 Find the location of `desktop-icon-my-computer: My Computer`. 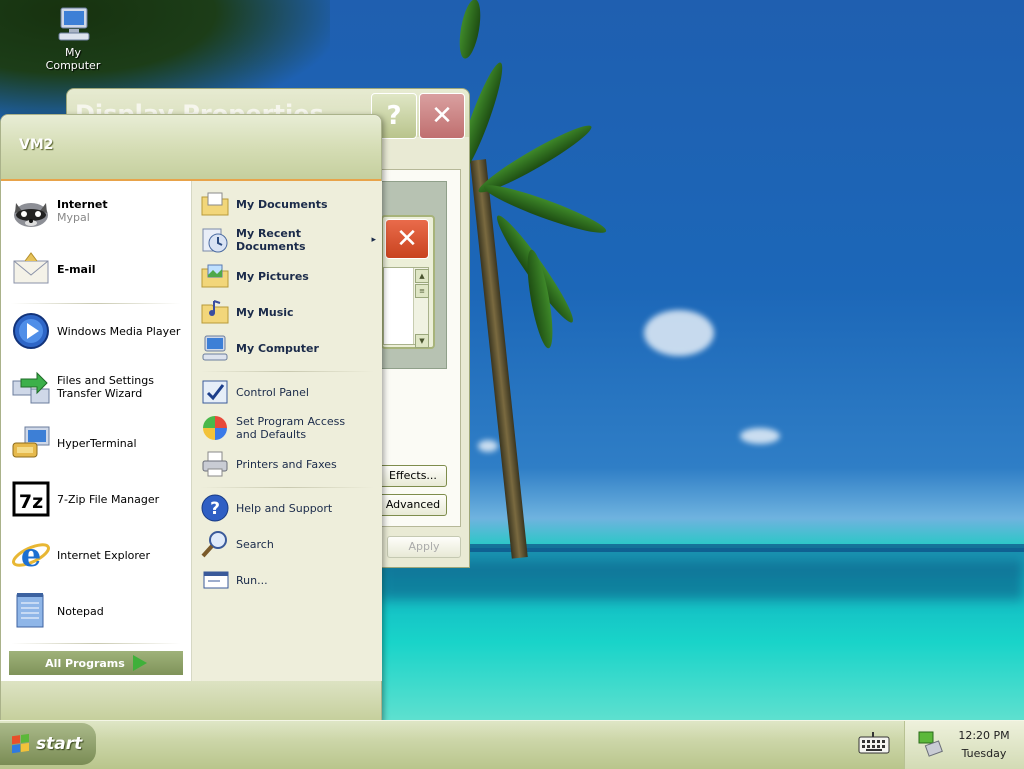

desktop-icon-my-computer: My Computer is located at coordinates (73, 38).